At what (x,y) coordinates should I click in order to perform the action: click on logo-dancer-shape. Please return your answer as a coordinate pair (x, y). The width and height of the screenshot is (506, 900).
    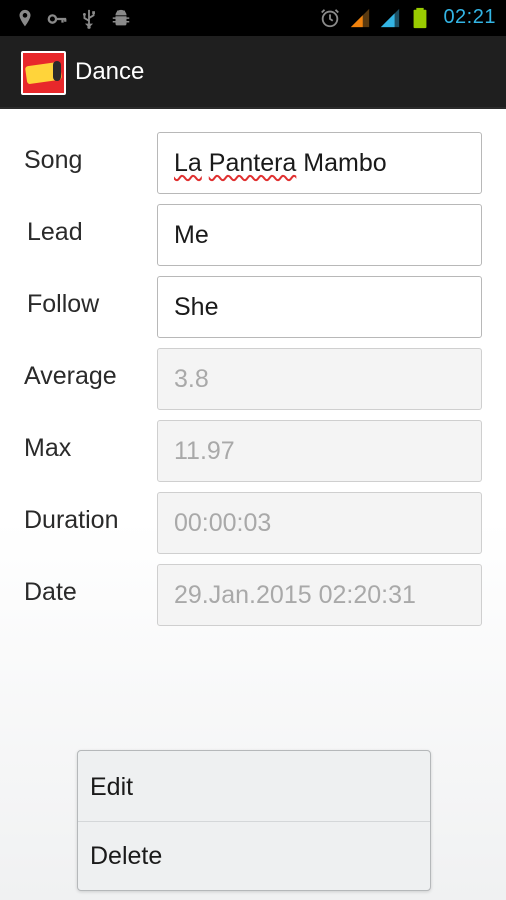
    Looking at the image, I should click on (57, 71).